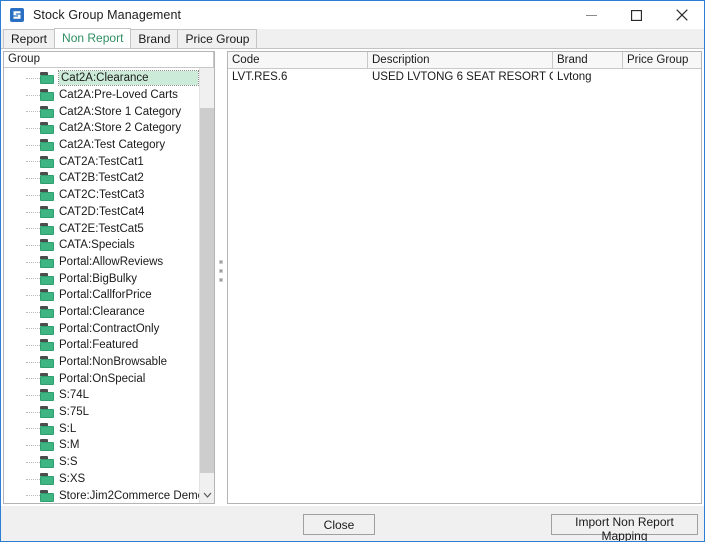 Image resolution: width=705 pixels, height=542 pixels. I want to click on grid-column-header-description: Description, so click(460, 60).